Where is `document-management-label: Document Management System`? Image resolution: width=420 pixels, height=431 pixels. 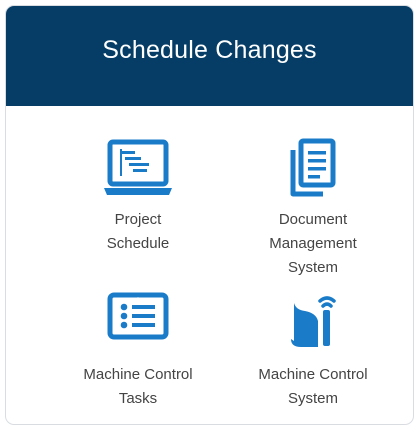 document-management-label: Document Management System is located at coordinates (313, 243).